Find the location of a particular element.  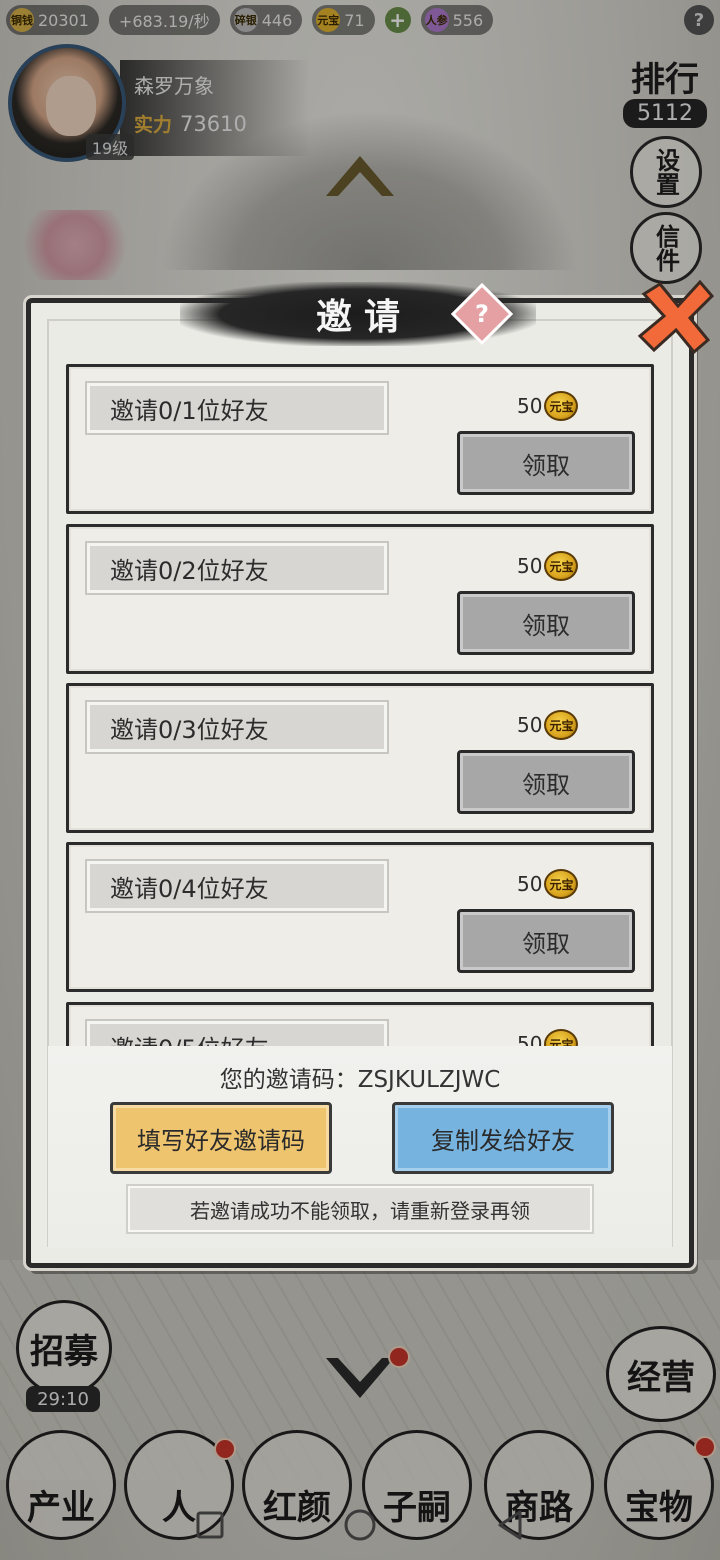

invite-goal-label: 邀请0/3位好友 is located at coordinates (237, 727).